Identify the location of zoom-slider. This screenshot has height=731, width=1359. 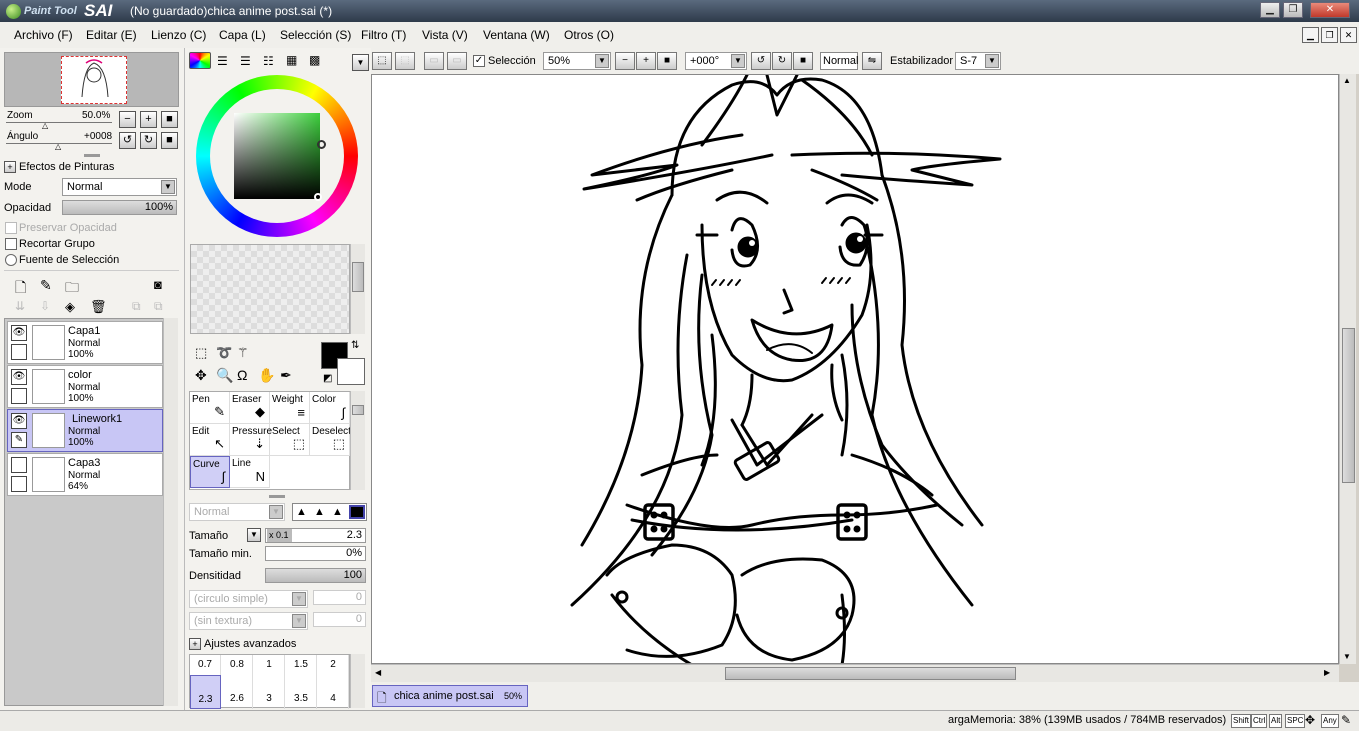
(59, 122).